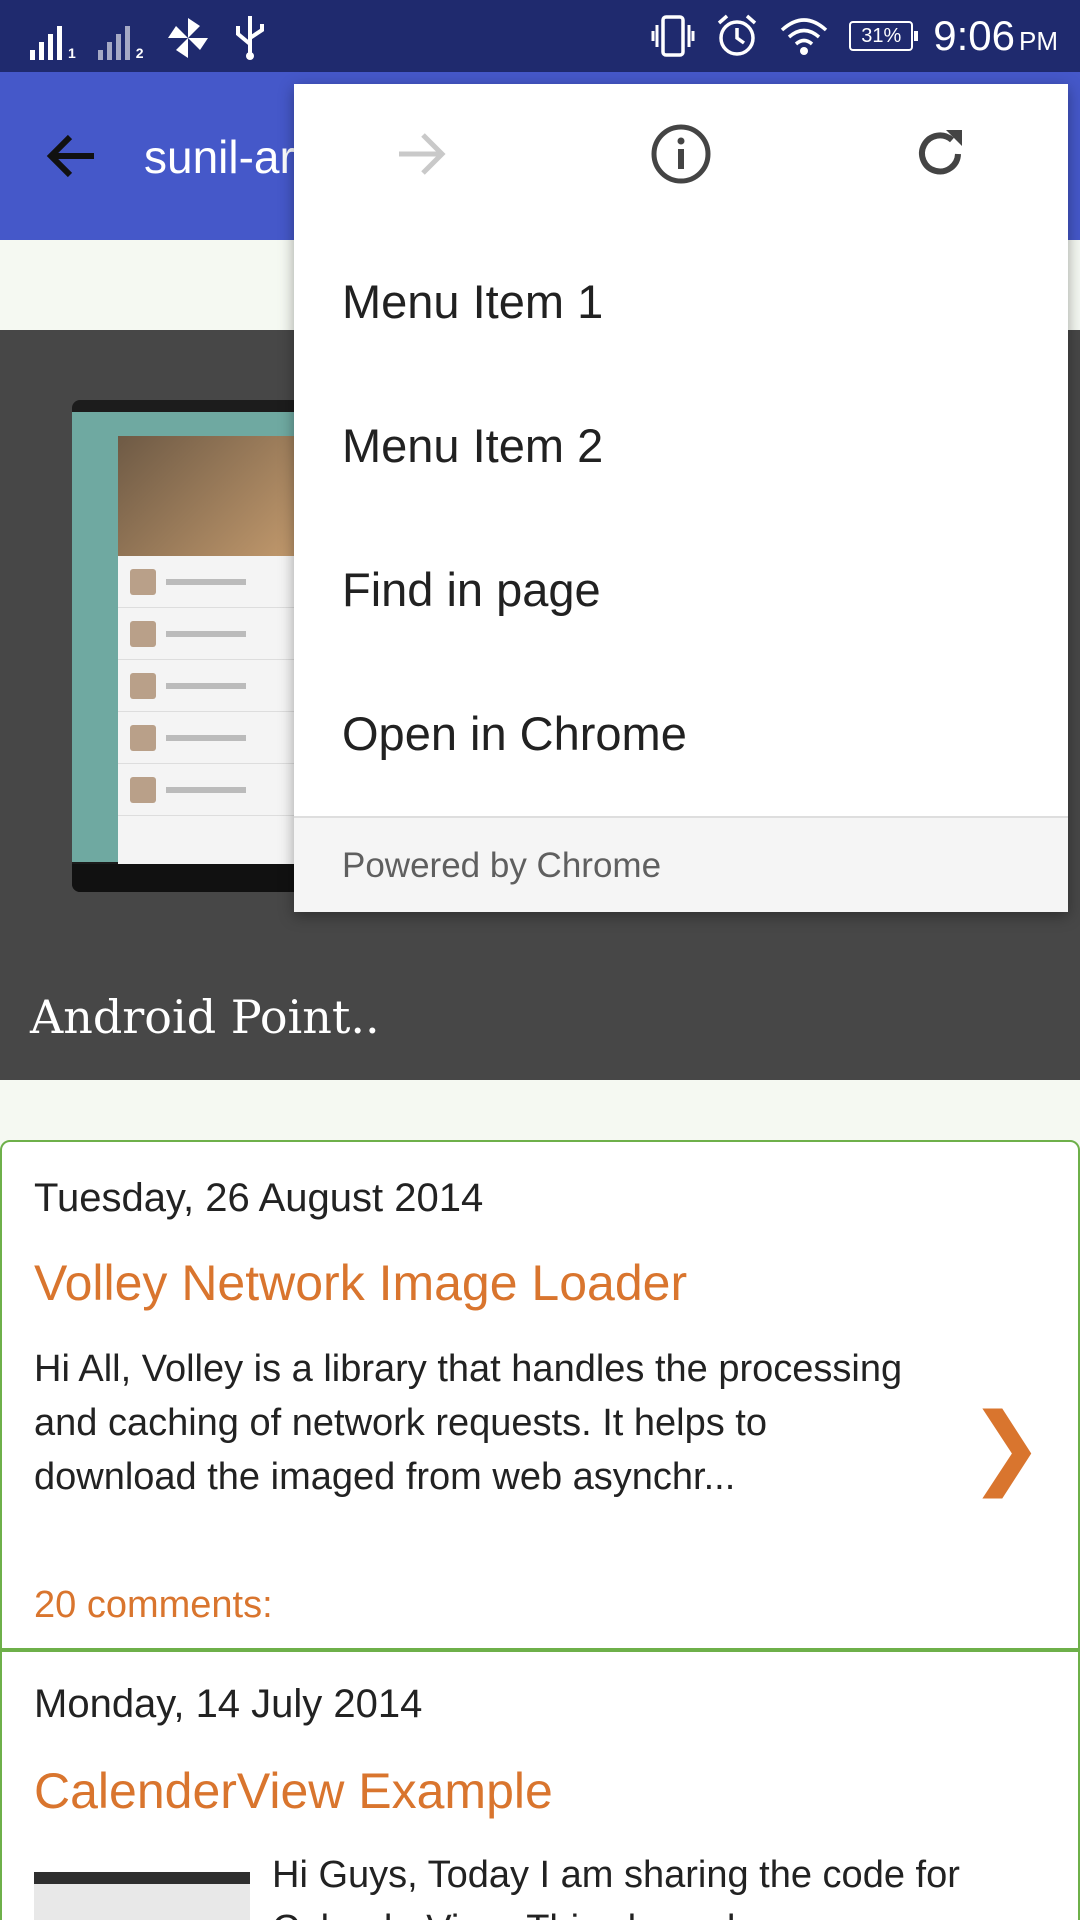  What do you see at coordinates (472, 445) in the screenshot?
I see `menu-item-2: Menu Item 2` at bounding box center [472, 445].